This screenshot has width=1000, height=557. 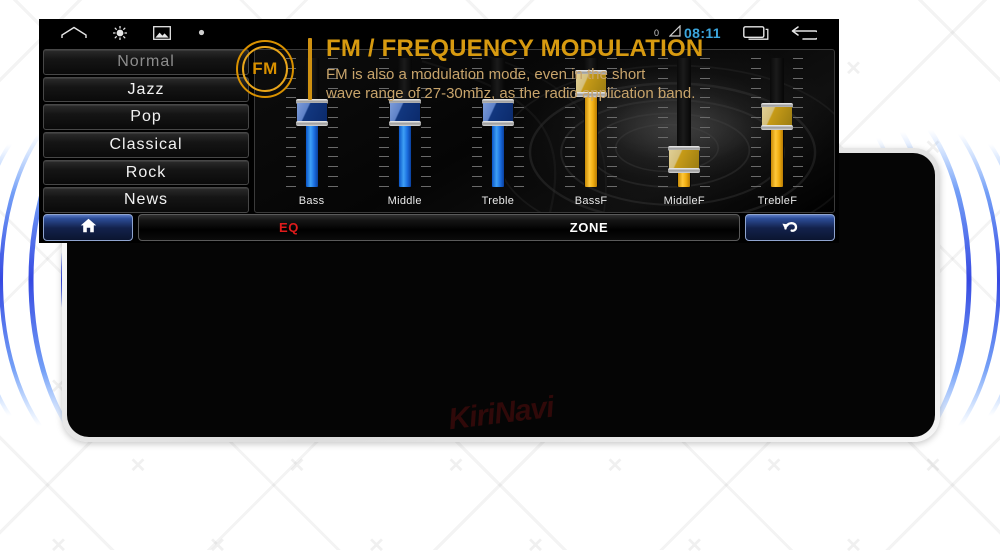 I want to click on eq-slider-treblef: TrebleF, so click(x=777, y=129).